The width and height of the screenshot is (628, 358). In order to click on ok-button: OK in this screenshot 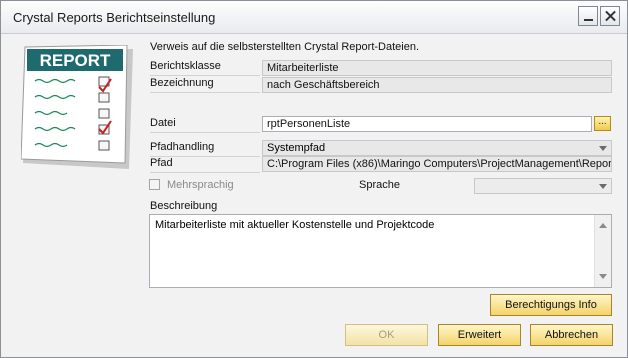, I will do `click(386, 335)`.